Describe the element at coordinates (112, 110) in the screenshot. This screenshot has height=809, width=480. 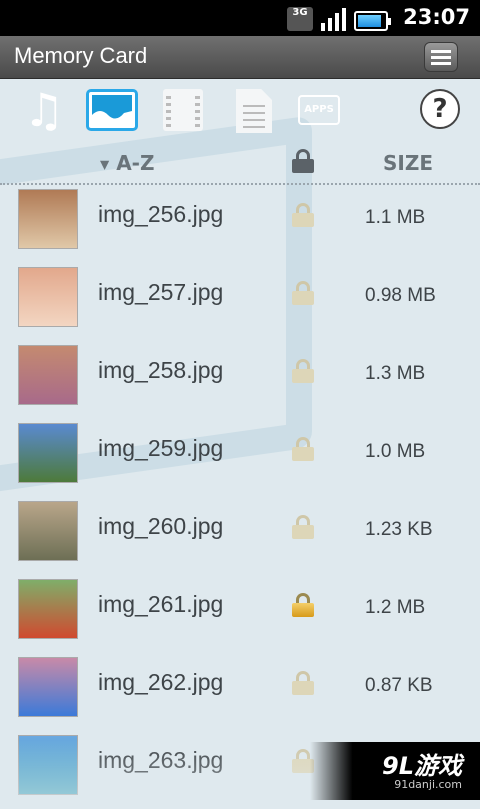
I see `image-icon` at that location.